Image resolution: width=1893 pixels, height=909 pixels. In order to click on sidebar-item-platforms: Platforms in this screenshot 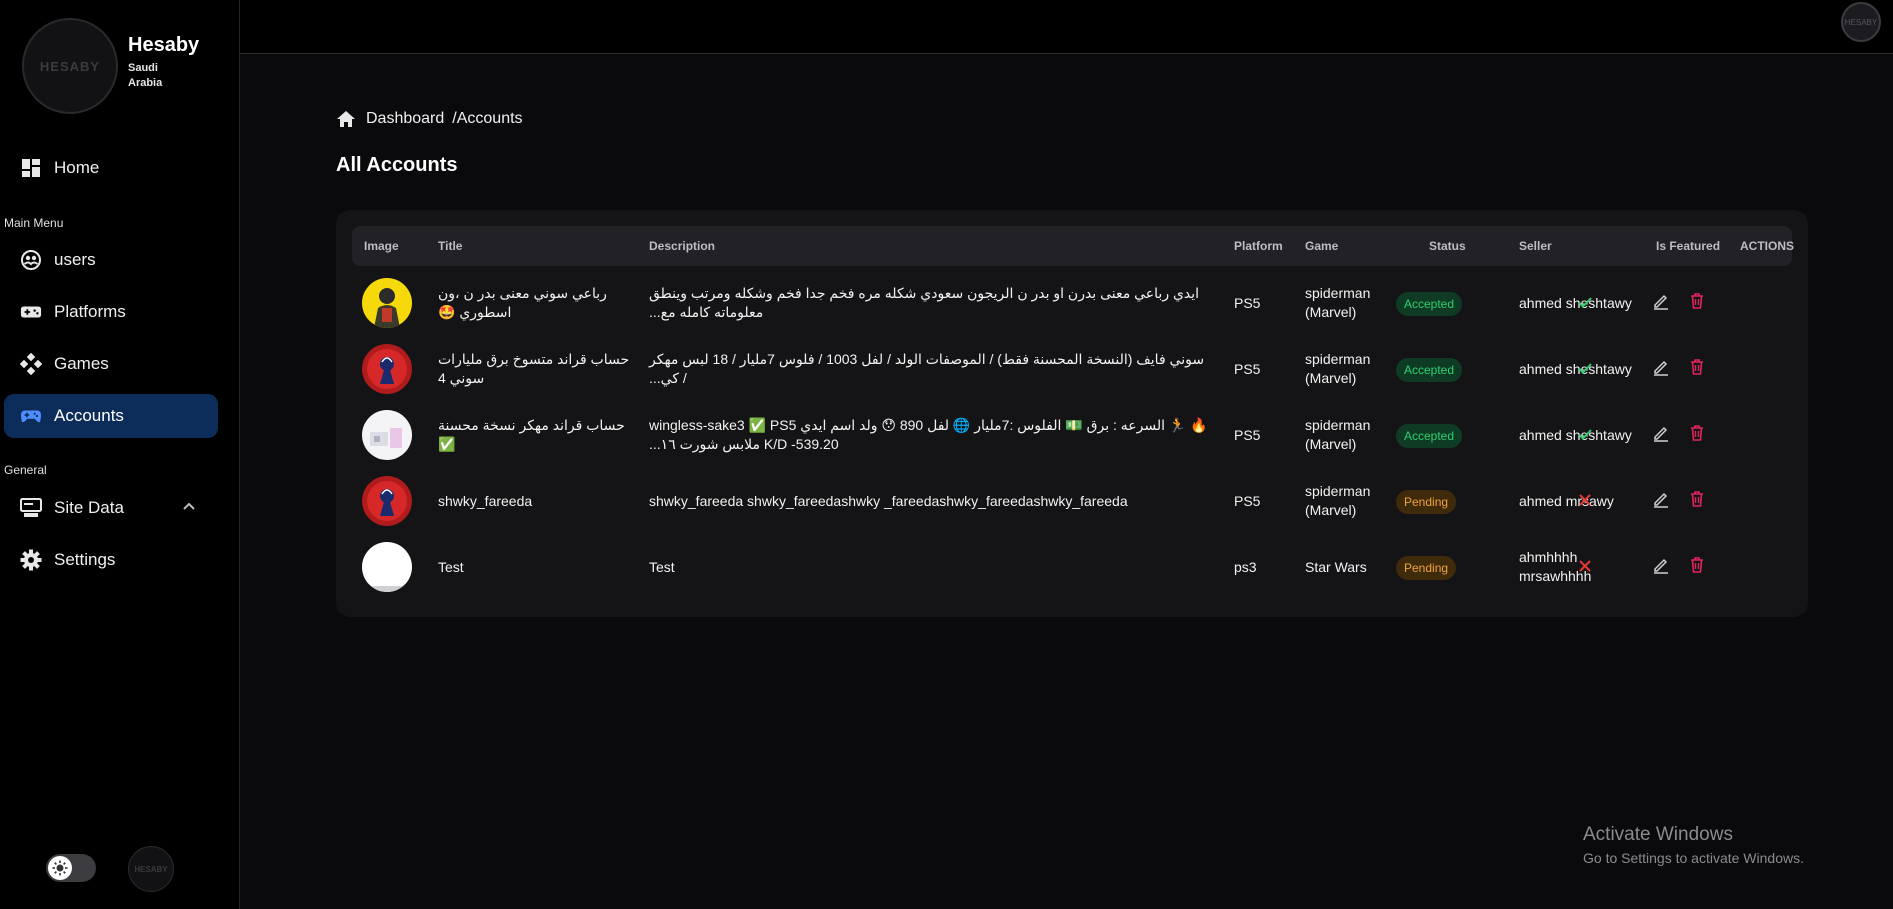, I will do `click(111, 312)`.